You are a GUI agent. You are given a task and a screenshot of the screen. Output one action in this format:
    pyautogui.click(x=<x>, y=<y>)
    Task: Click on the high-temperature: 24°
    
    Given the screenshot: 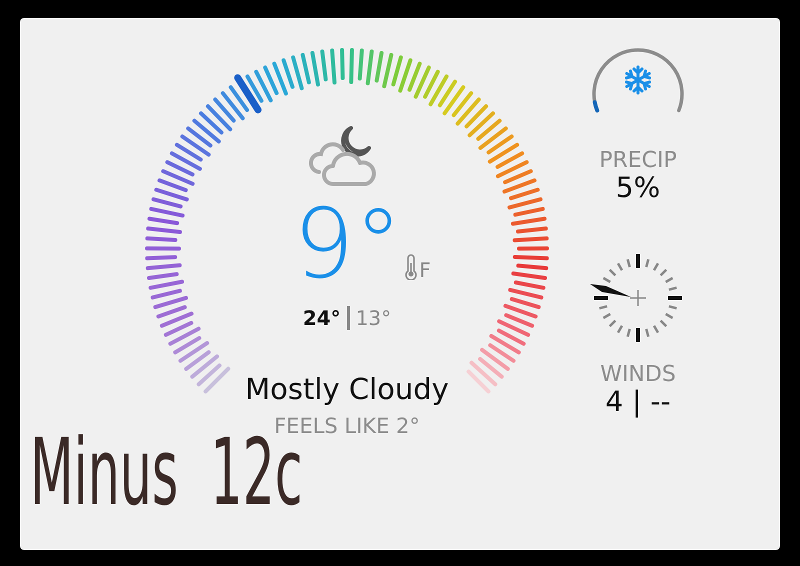 What is the action you would take?
    pyautogui.click(x=321, y=318)
    